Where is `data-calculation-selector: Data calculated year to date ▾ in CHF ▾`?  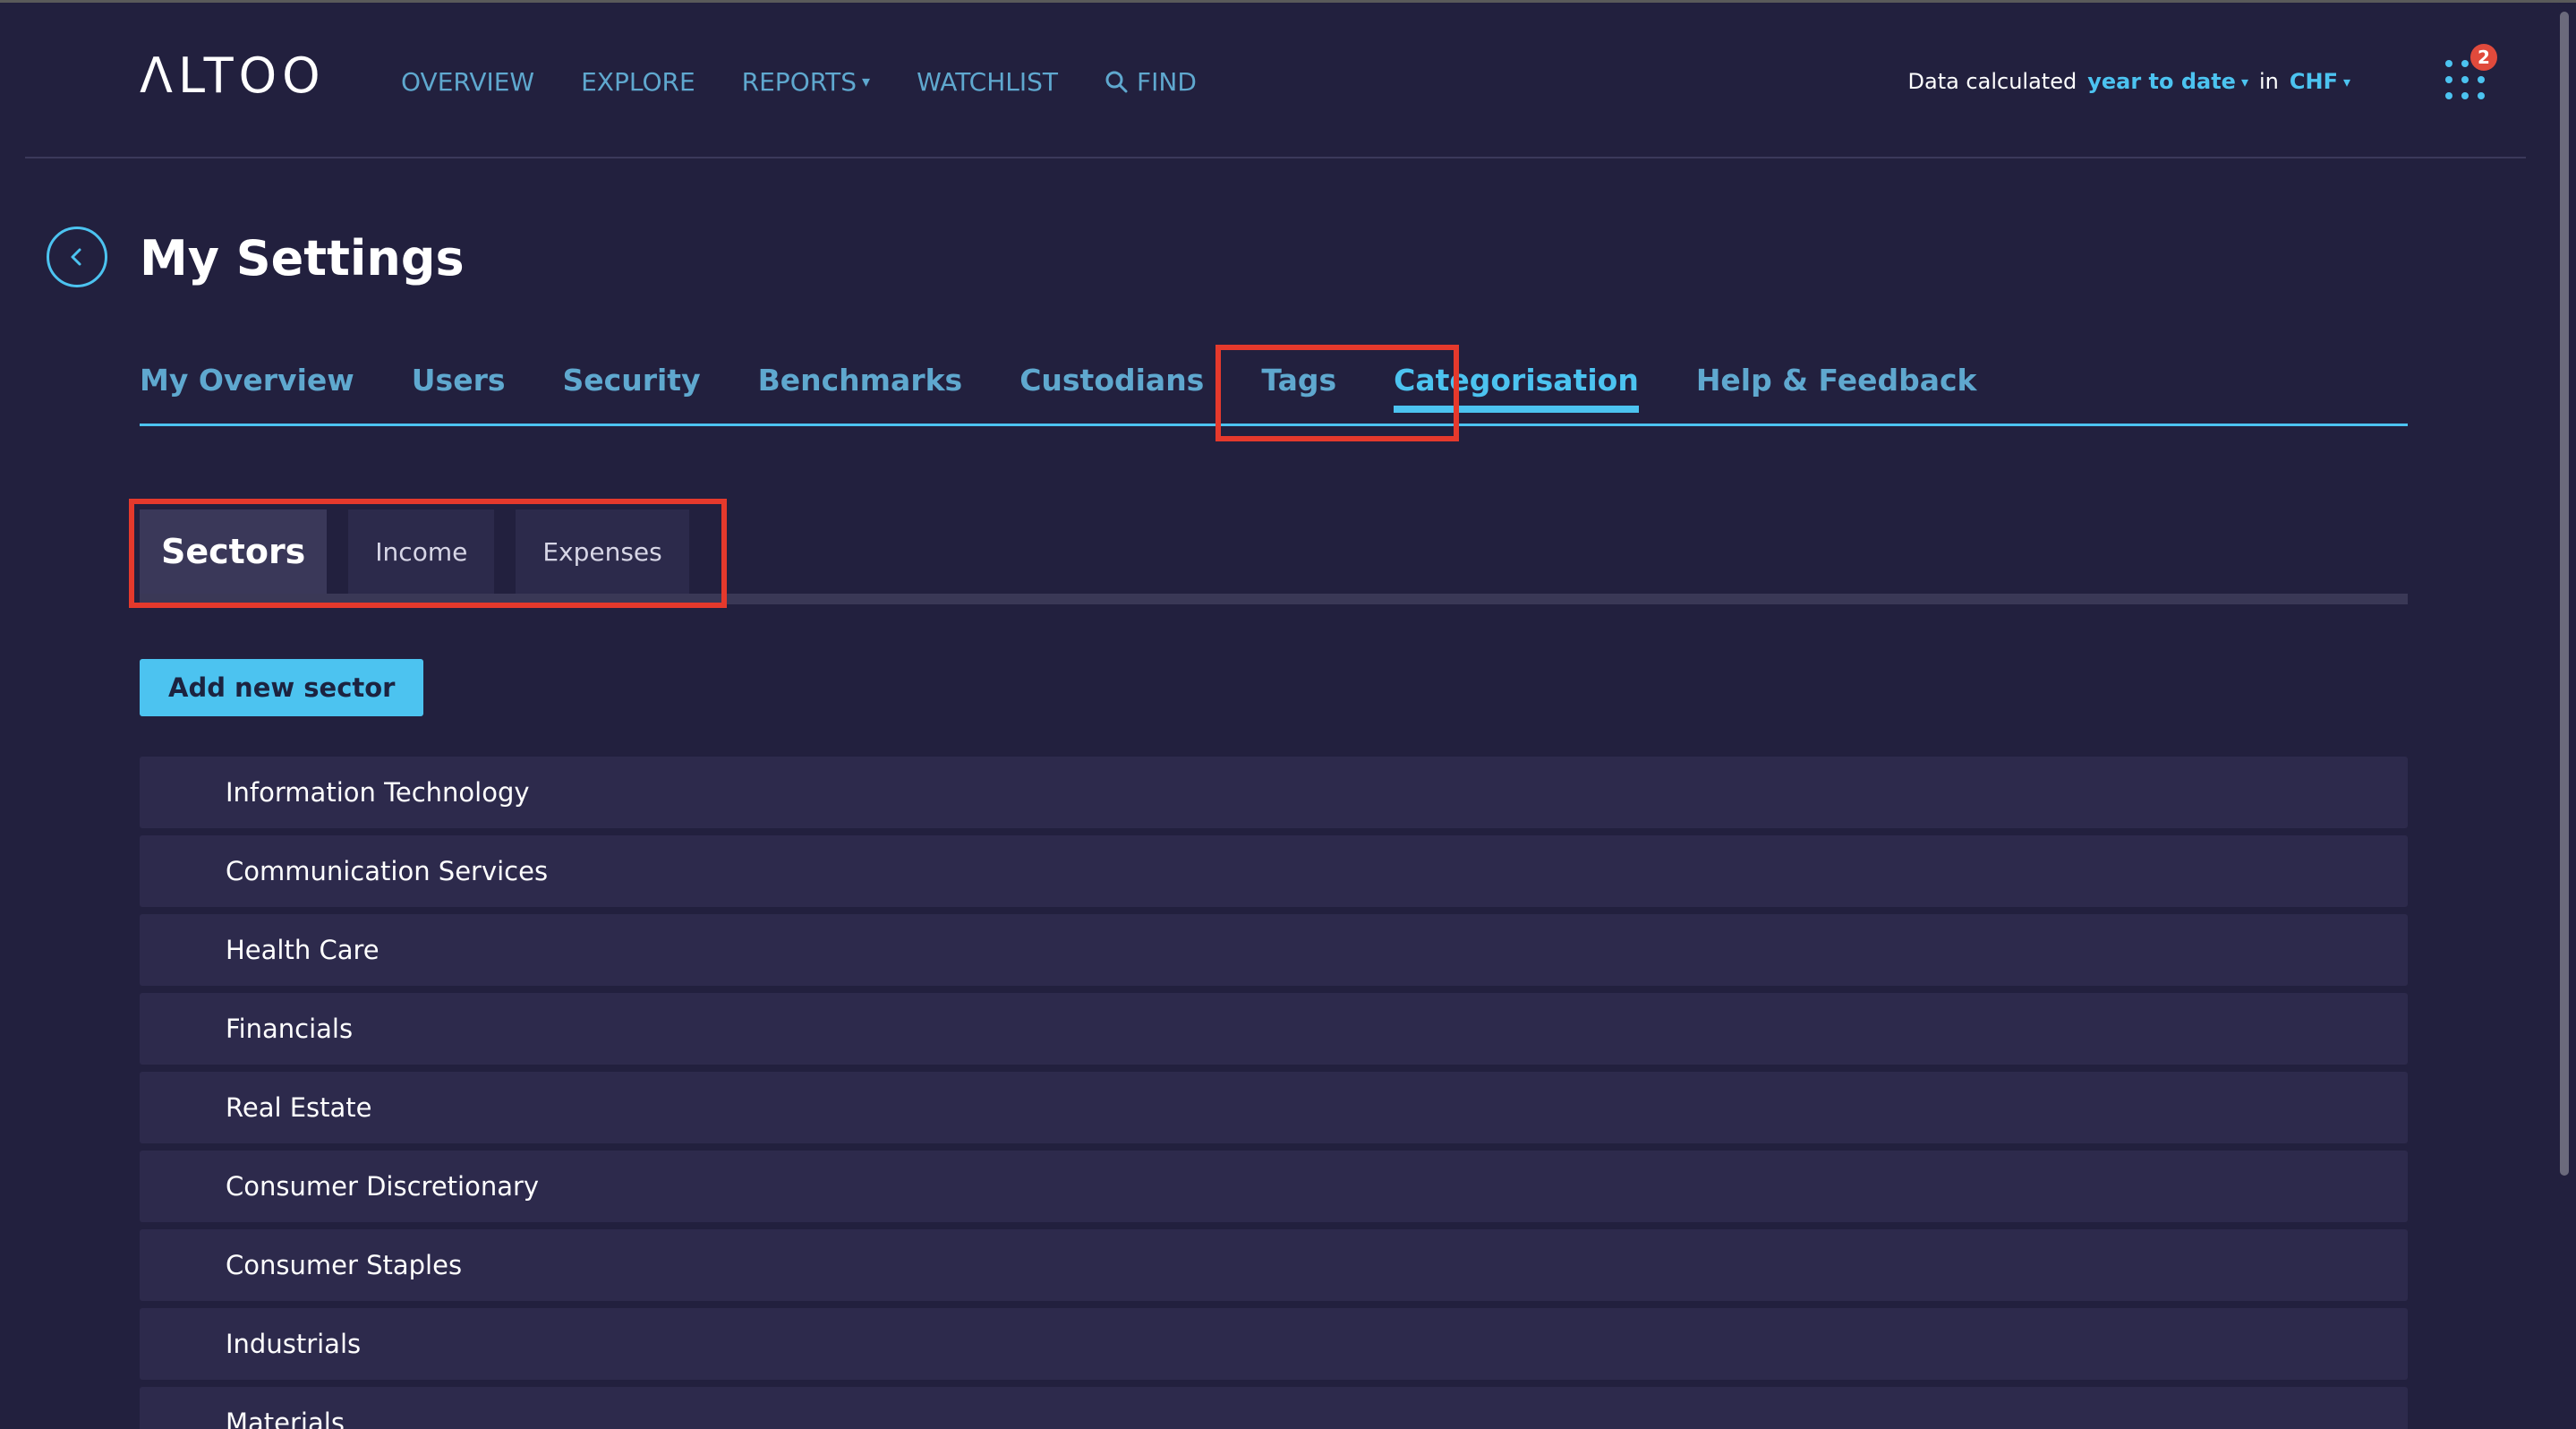 data-calculation-selector: Data calculated year to date ▾ in CHF ▾ is located at coordinates (2129, 81).